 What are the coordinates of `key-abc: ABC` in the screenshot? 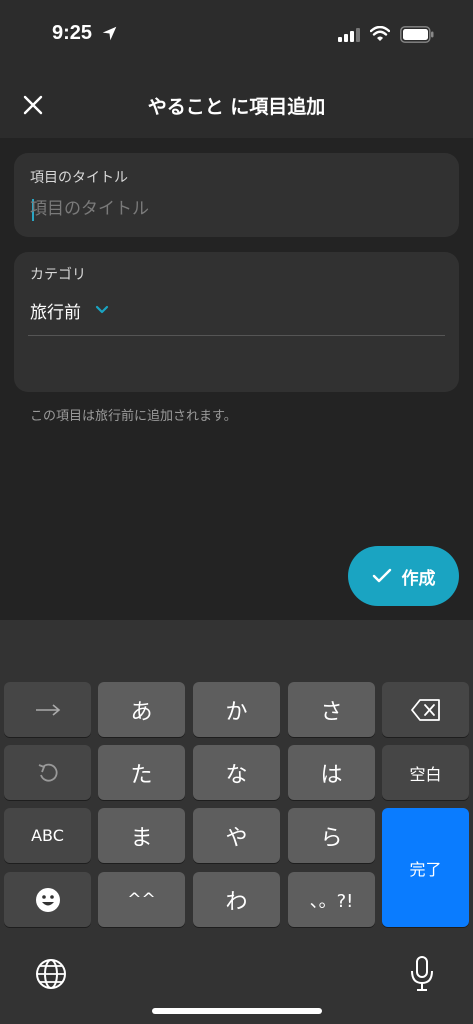 It's located at (47, 835).